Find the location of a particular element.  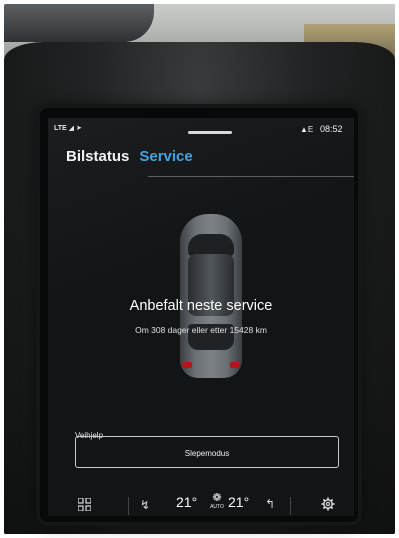

pull-down-handle is located at coordinates (210, 132).